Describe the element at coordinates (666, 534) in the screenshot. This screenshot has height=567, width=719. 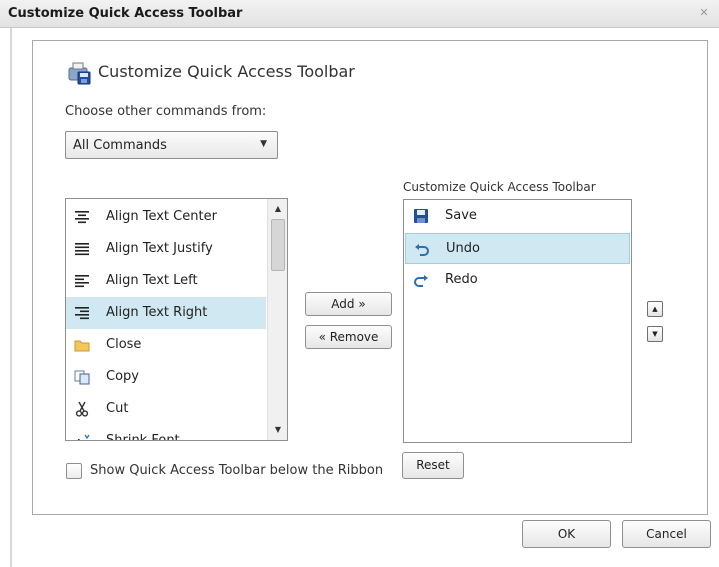
I see `cancel-button: Cancel` at that location.